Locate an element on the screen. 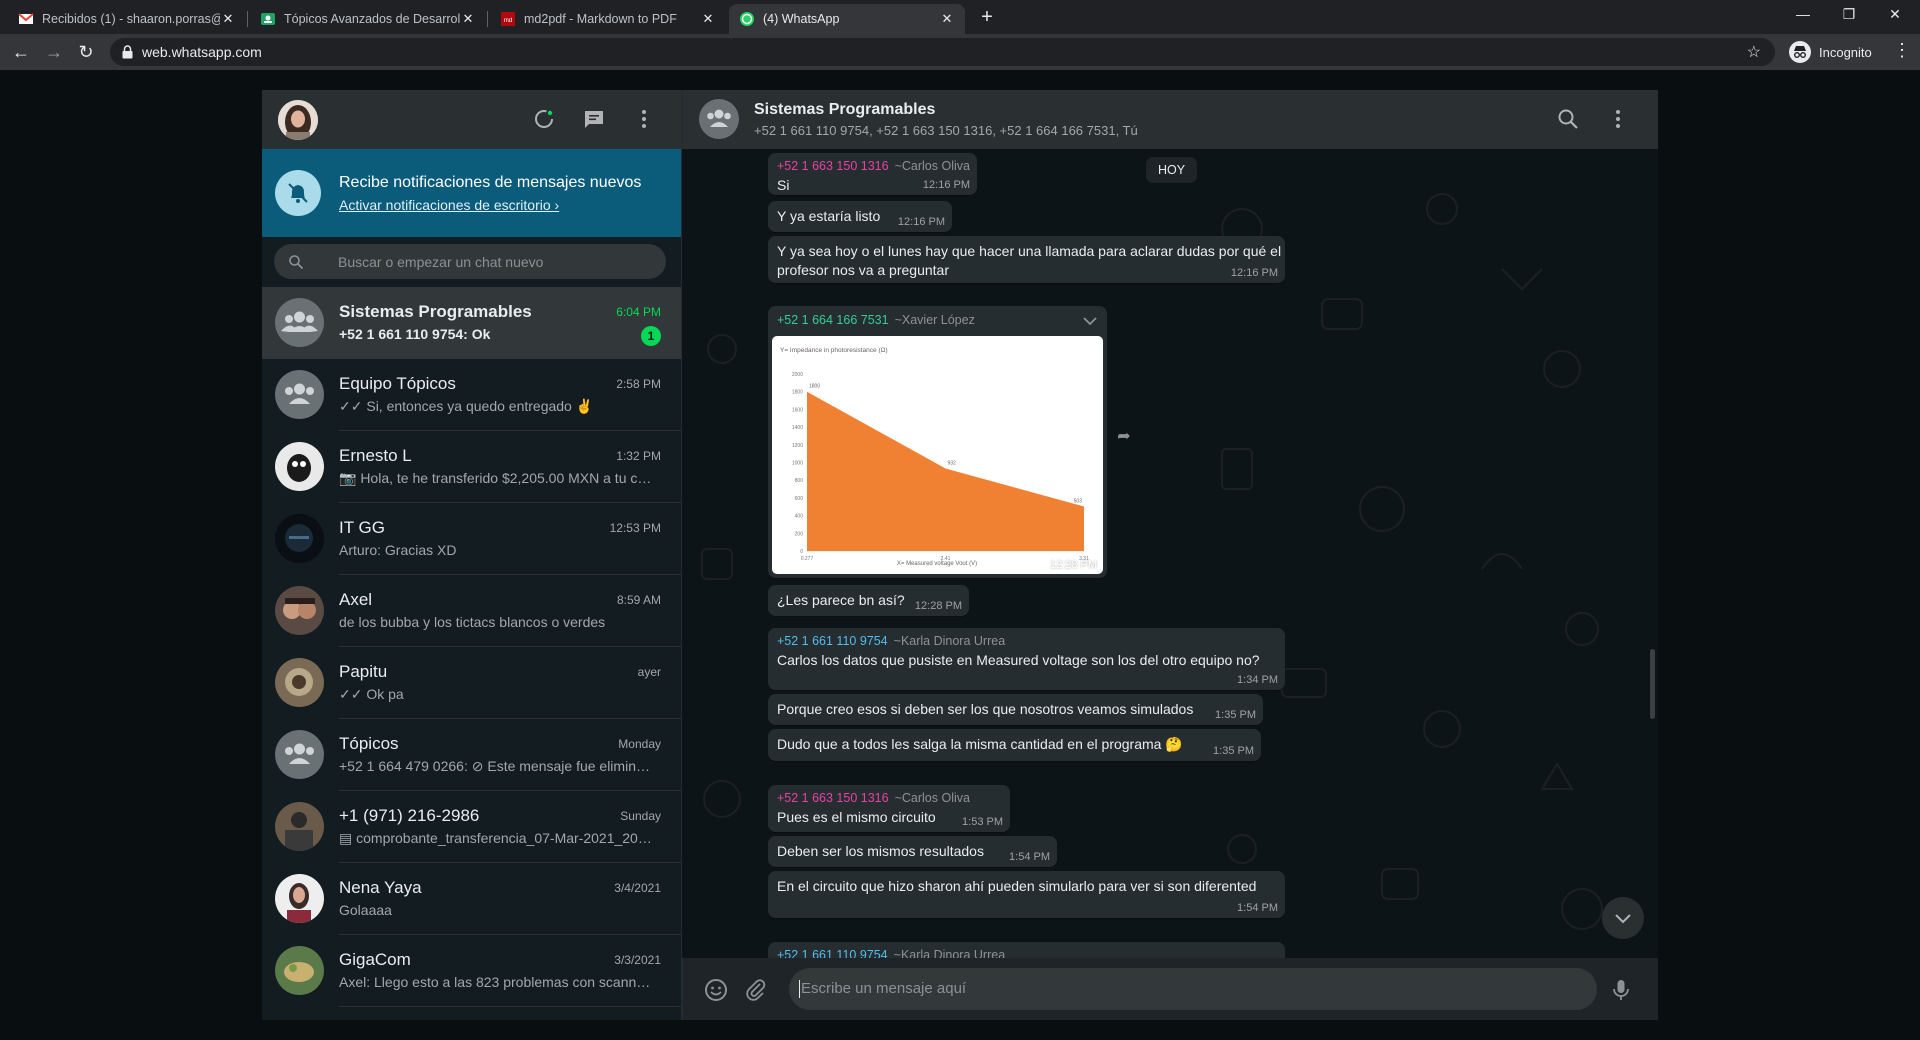 The width and height of the screenshot is (1920, 1040). new-chat-icon is located at coordinates (594, 119).